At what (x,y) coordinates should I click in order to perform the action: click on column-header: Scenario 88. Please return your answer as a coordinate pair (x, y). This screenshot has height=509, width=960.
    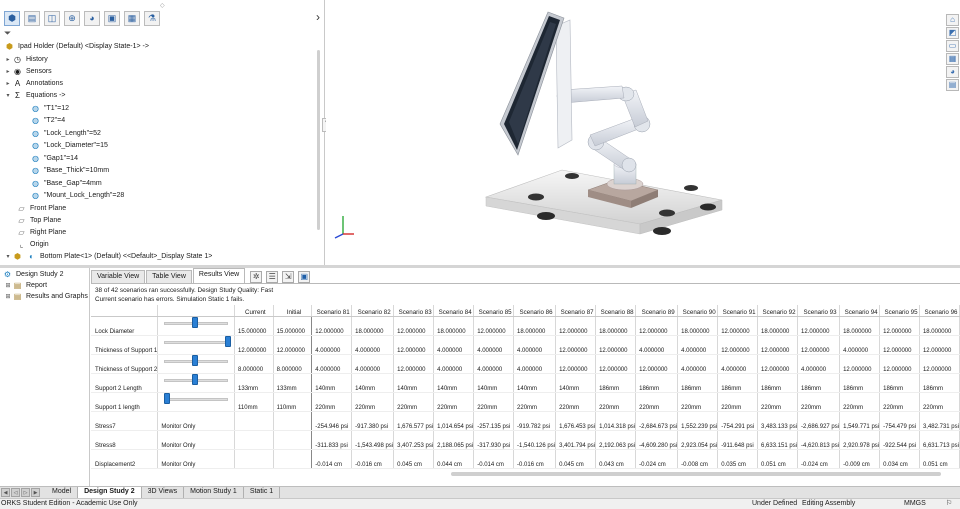
    Looking at the image, I should click on (616, 311).